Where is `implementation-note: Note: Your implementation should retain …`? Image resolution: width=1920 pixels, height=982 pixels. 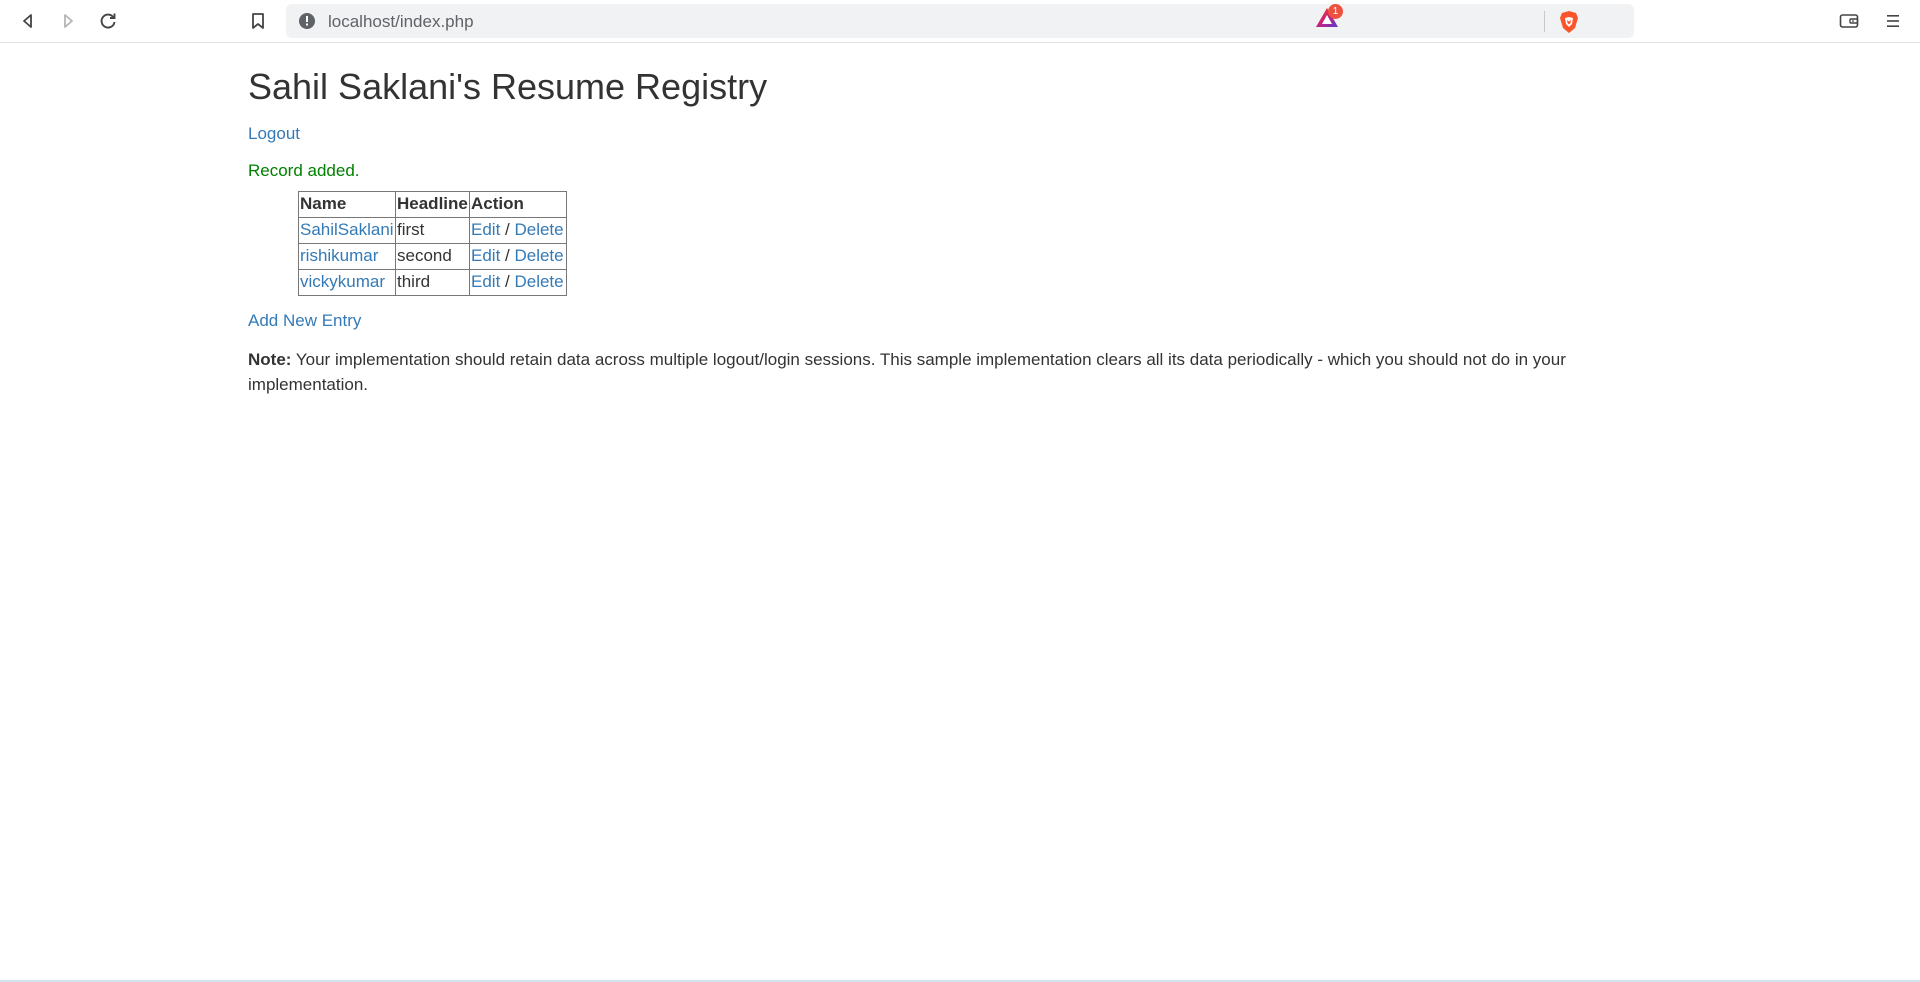
implementation-note: Note: Your implementation should retain … is located at coordinates (933, 372).